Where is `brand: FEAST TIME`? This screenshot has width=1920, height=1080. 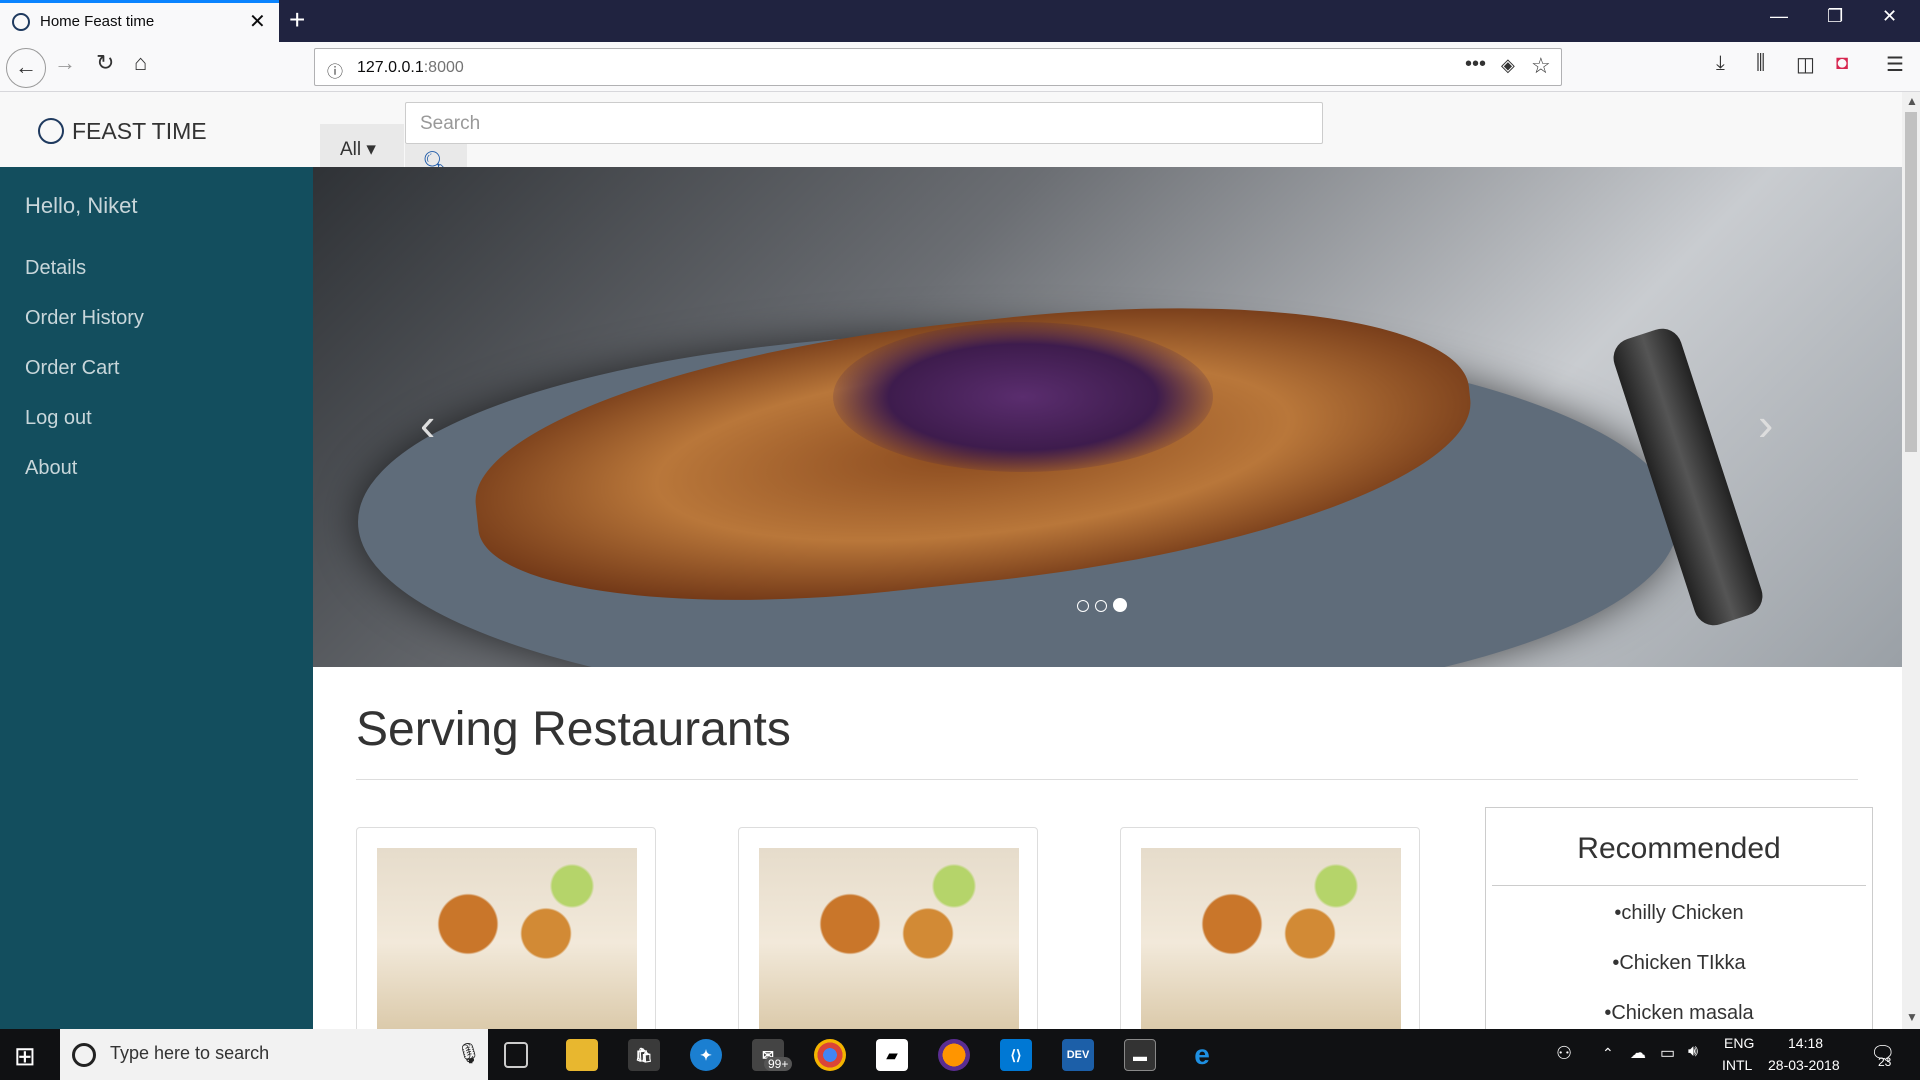 brand: FEAST TIME is located at coordinates (122, 131).